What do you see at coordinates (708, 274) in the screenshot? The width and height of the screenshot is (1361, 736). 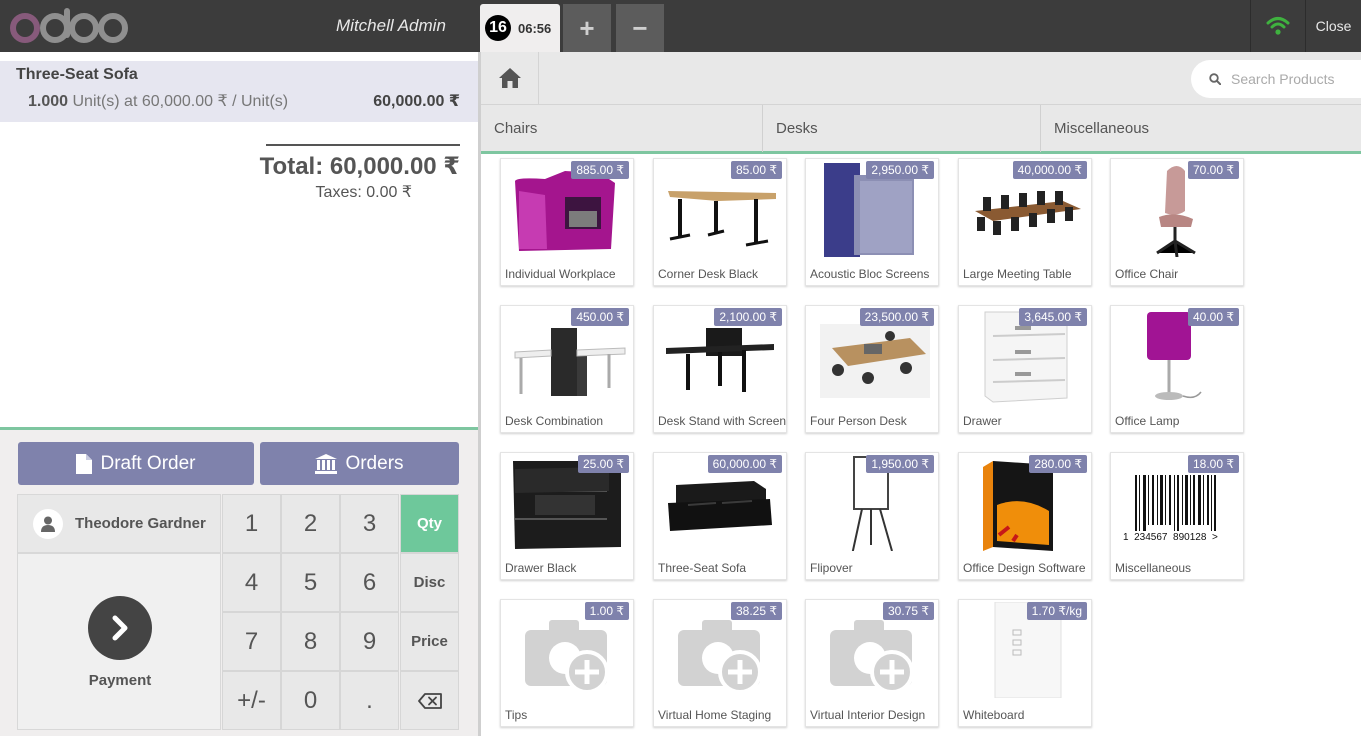 I see `product-name: Corner Desk Black` at bounding box center [708, 274].